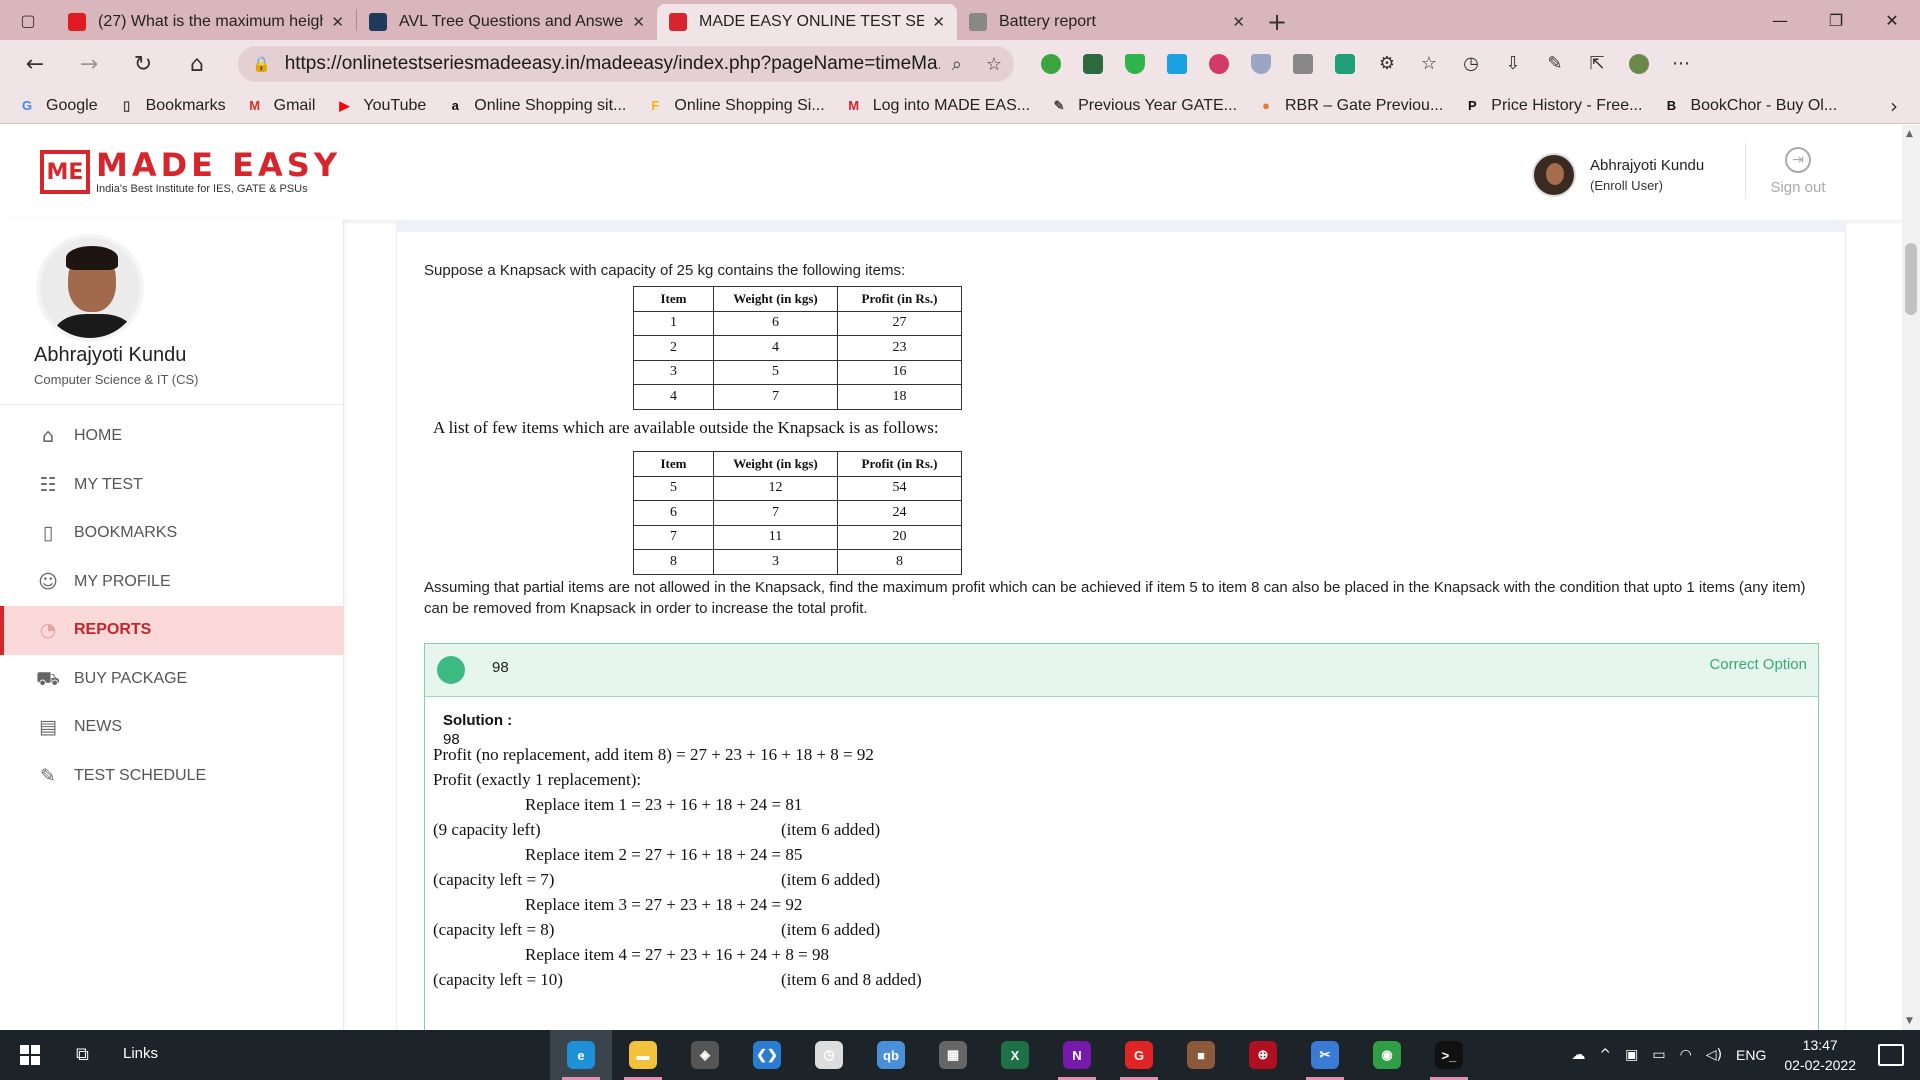 The image size is (1920, 1080). Describe the element at coordinates (30, 1055) in the screenshot. I see `start-button` at that location.